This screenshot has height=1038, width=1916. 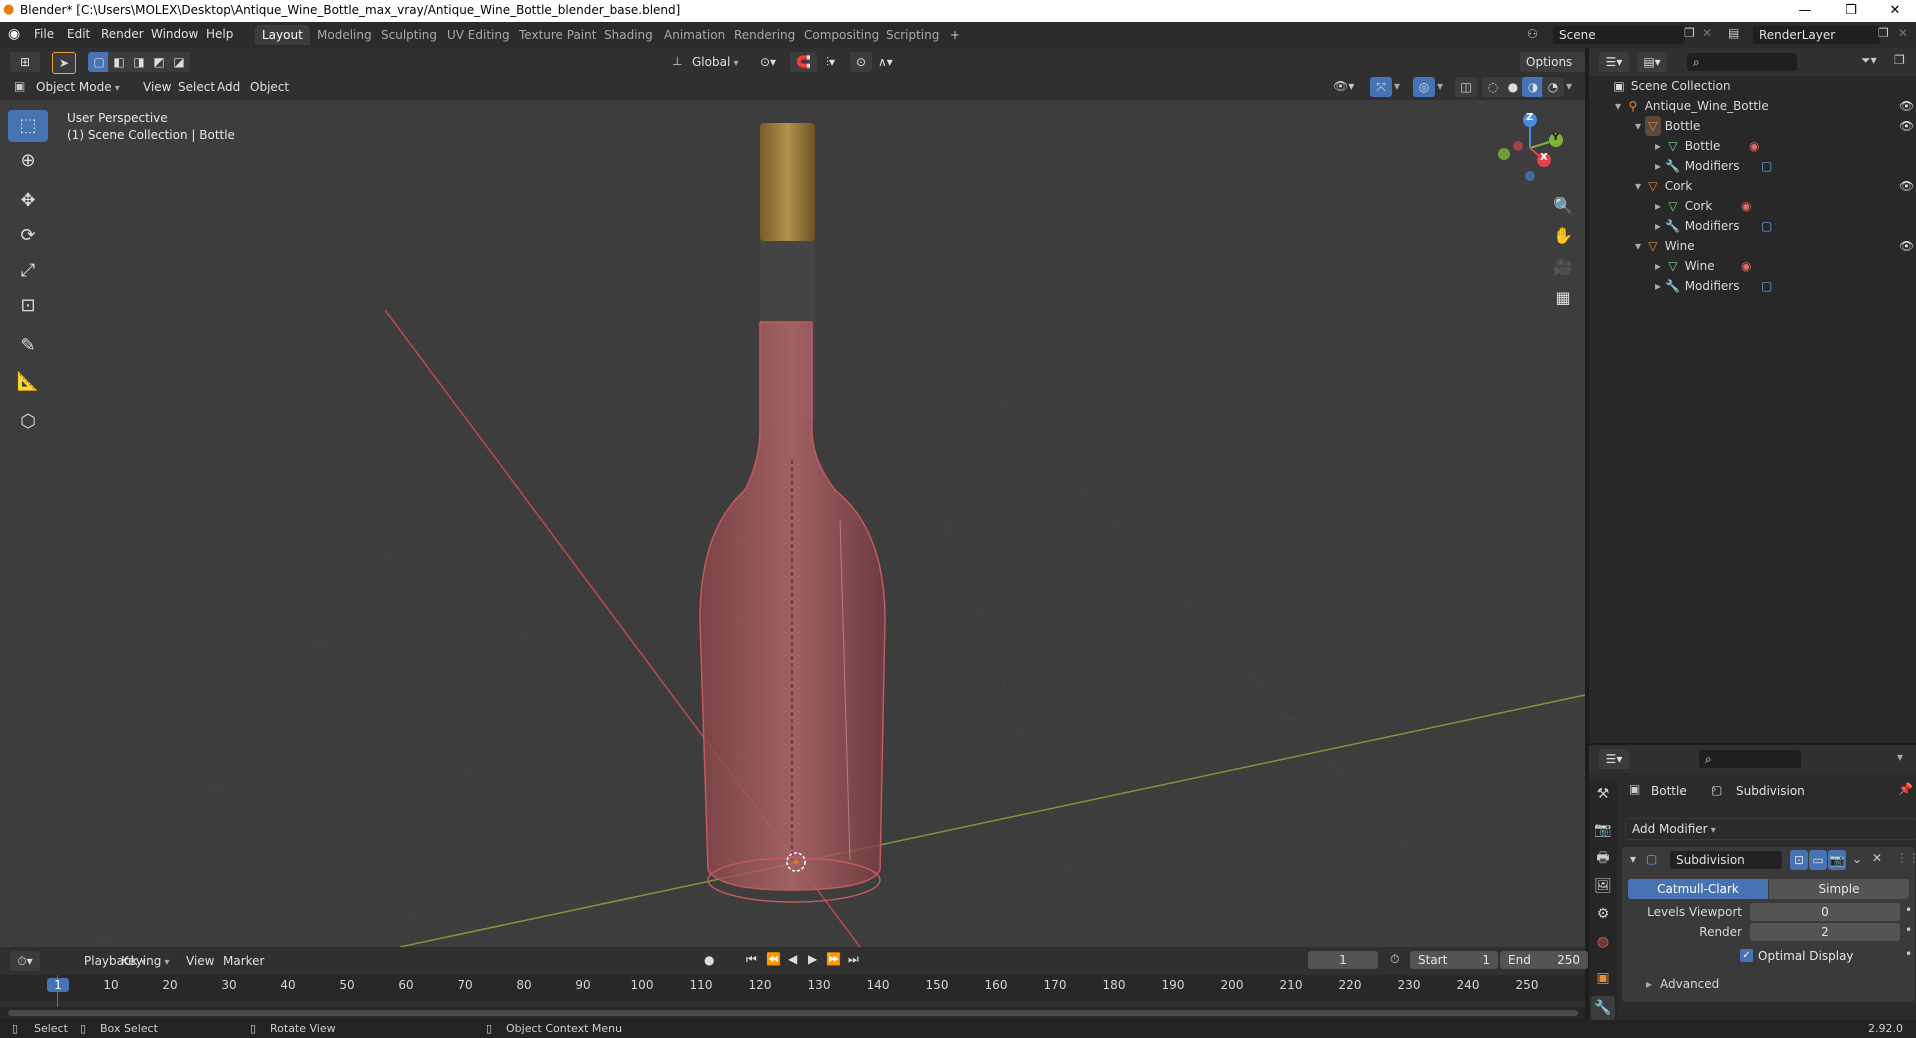 I want to click on scale-tool-icon: ⤢, so click(x=28, y=271).